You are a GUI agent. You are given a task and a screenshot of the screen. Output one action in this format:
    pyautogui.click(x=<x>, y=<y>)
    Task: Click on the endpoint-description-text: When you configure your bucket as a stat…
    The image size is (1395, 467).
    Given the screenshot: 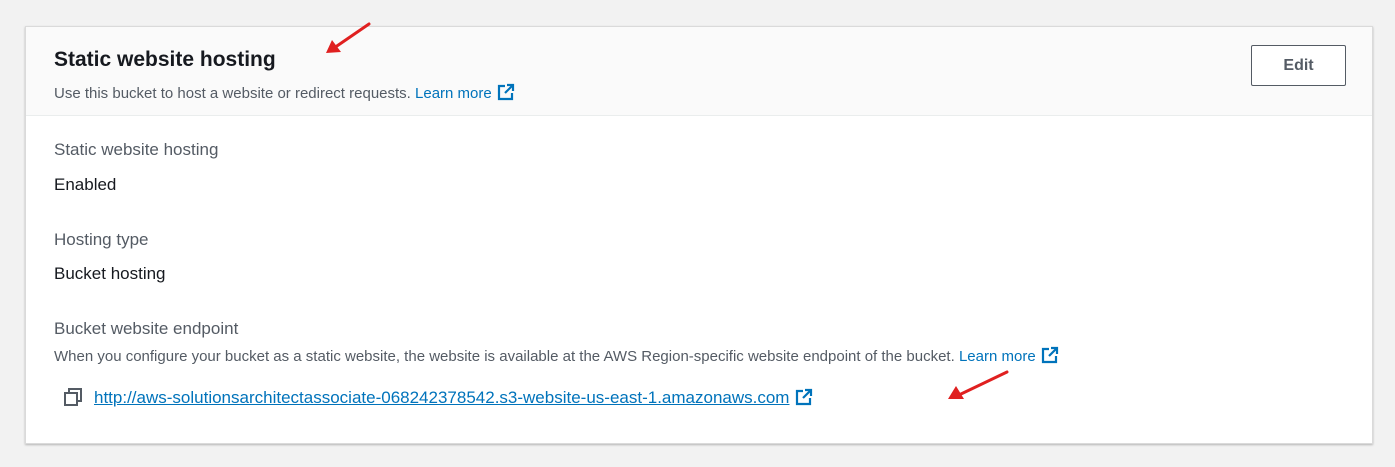 What is the action you would take?
    pyautogui.click(x=504, y=356)
    